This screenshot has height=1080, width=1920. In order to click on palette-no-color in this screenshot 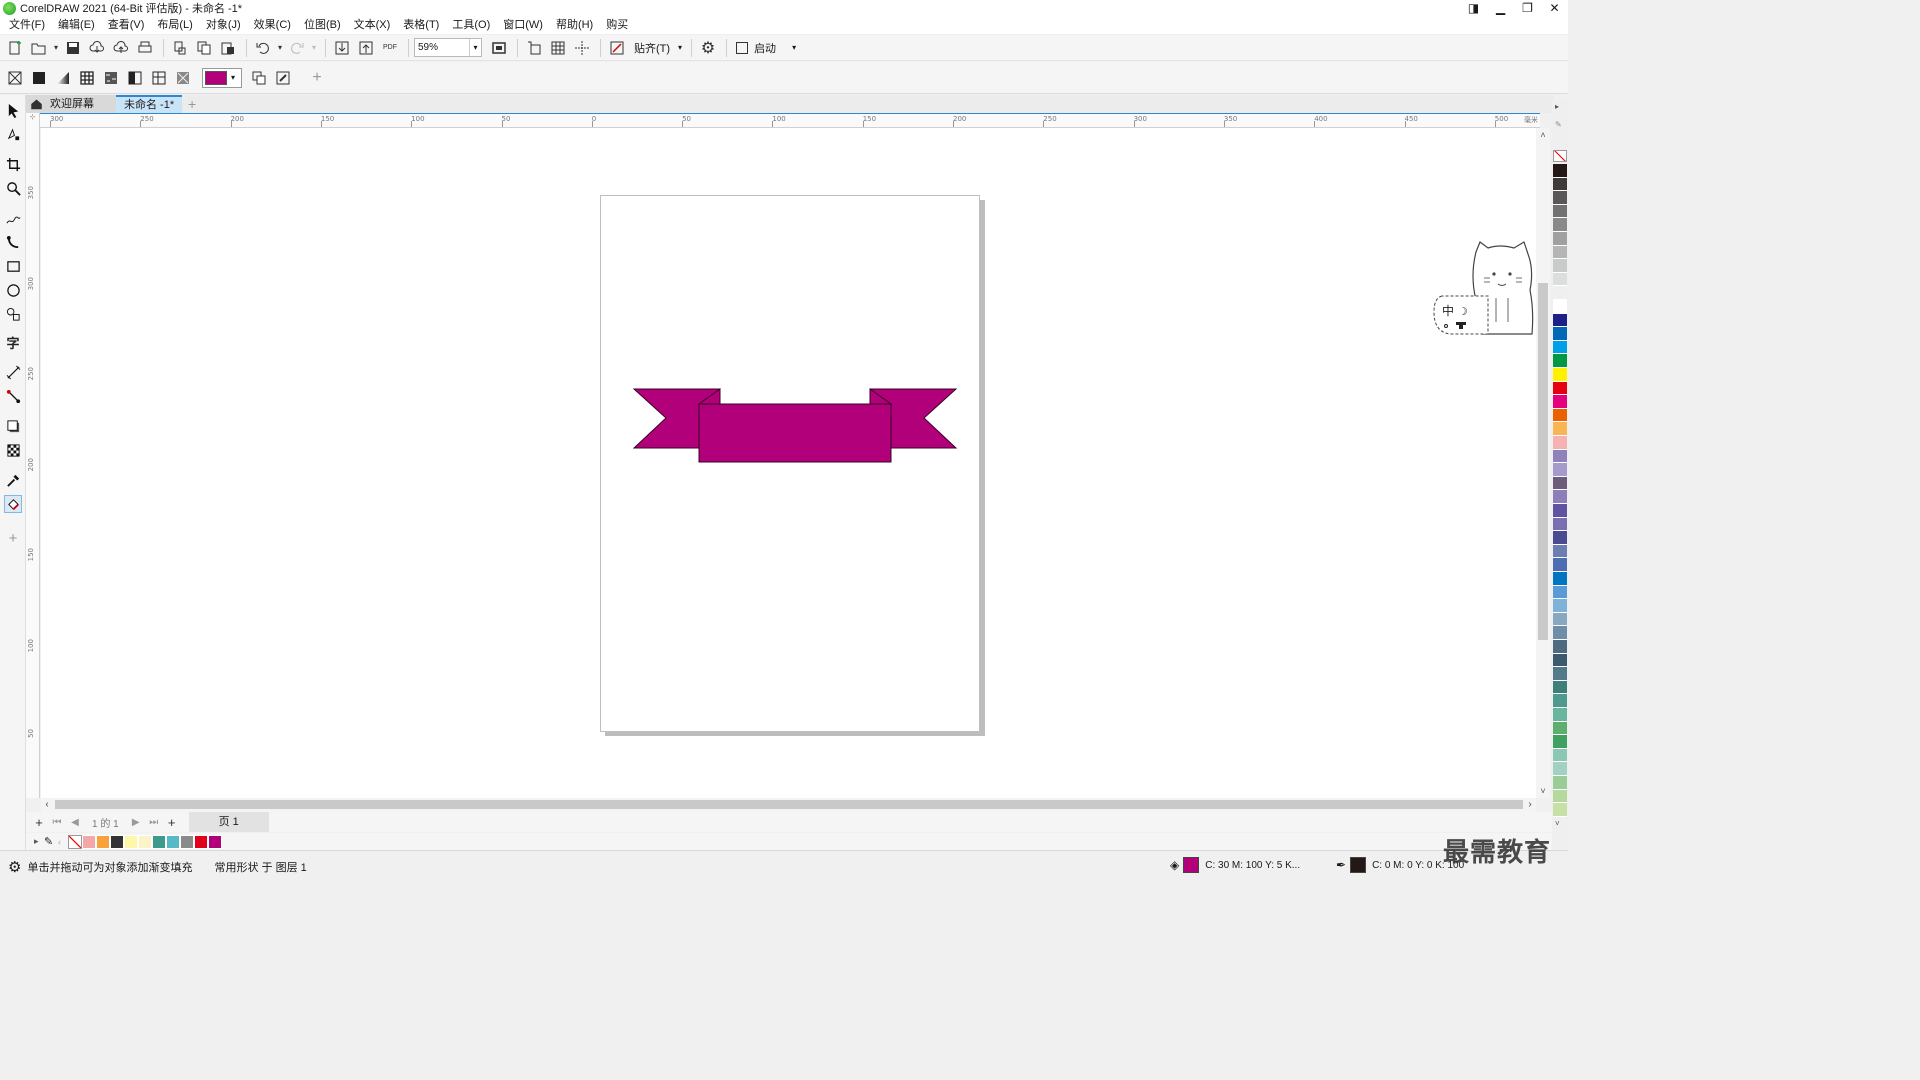, I will do `click(1560, 156)`.